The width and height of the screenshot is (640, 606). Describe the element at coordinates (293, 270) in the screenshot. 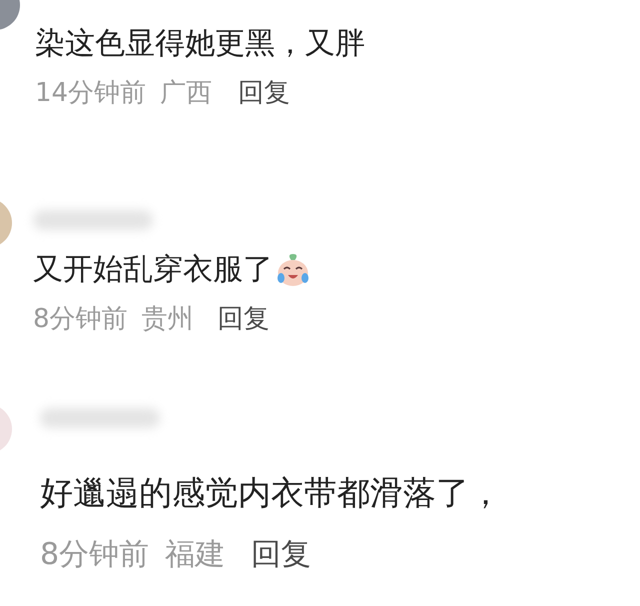

I see `laughing-emoji-icon` at that location.